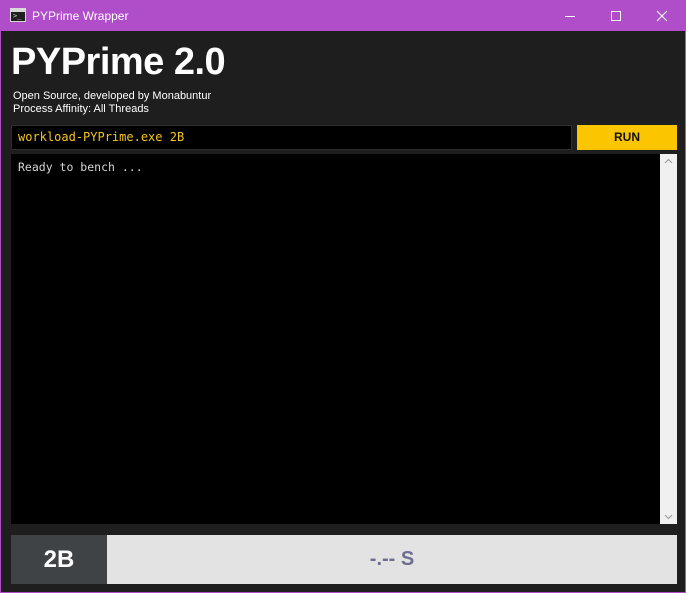 The width and height of the screenshot is (686, 593). What do you see at coordinates (343, 16) in the screenshot?
I see `title-bar: >_ PYPrime Wrapper` at bounding box center [343, 16].